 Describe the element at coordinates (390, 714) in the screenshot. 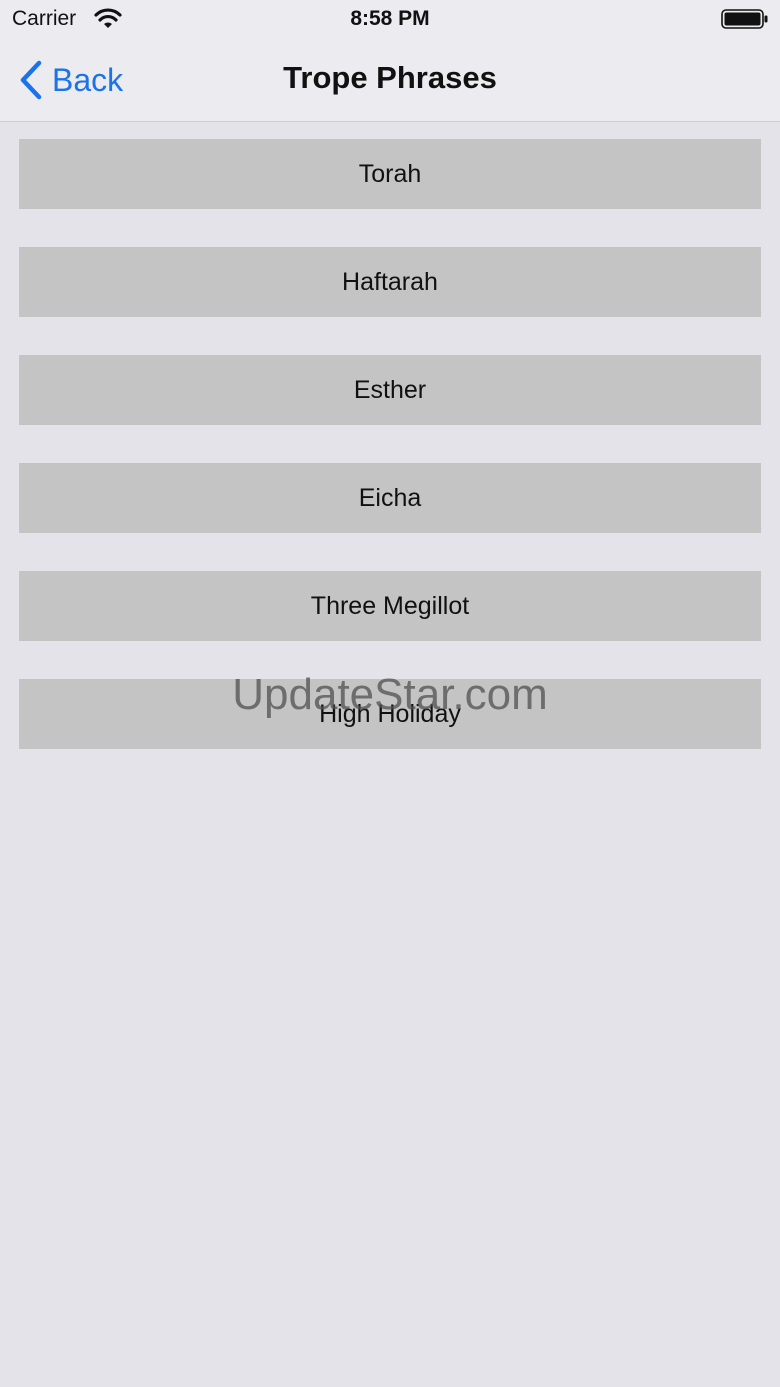

I see `list-item-high-holiday: High Holiday` at that location.